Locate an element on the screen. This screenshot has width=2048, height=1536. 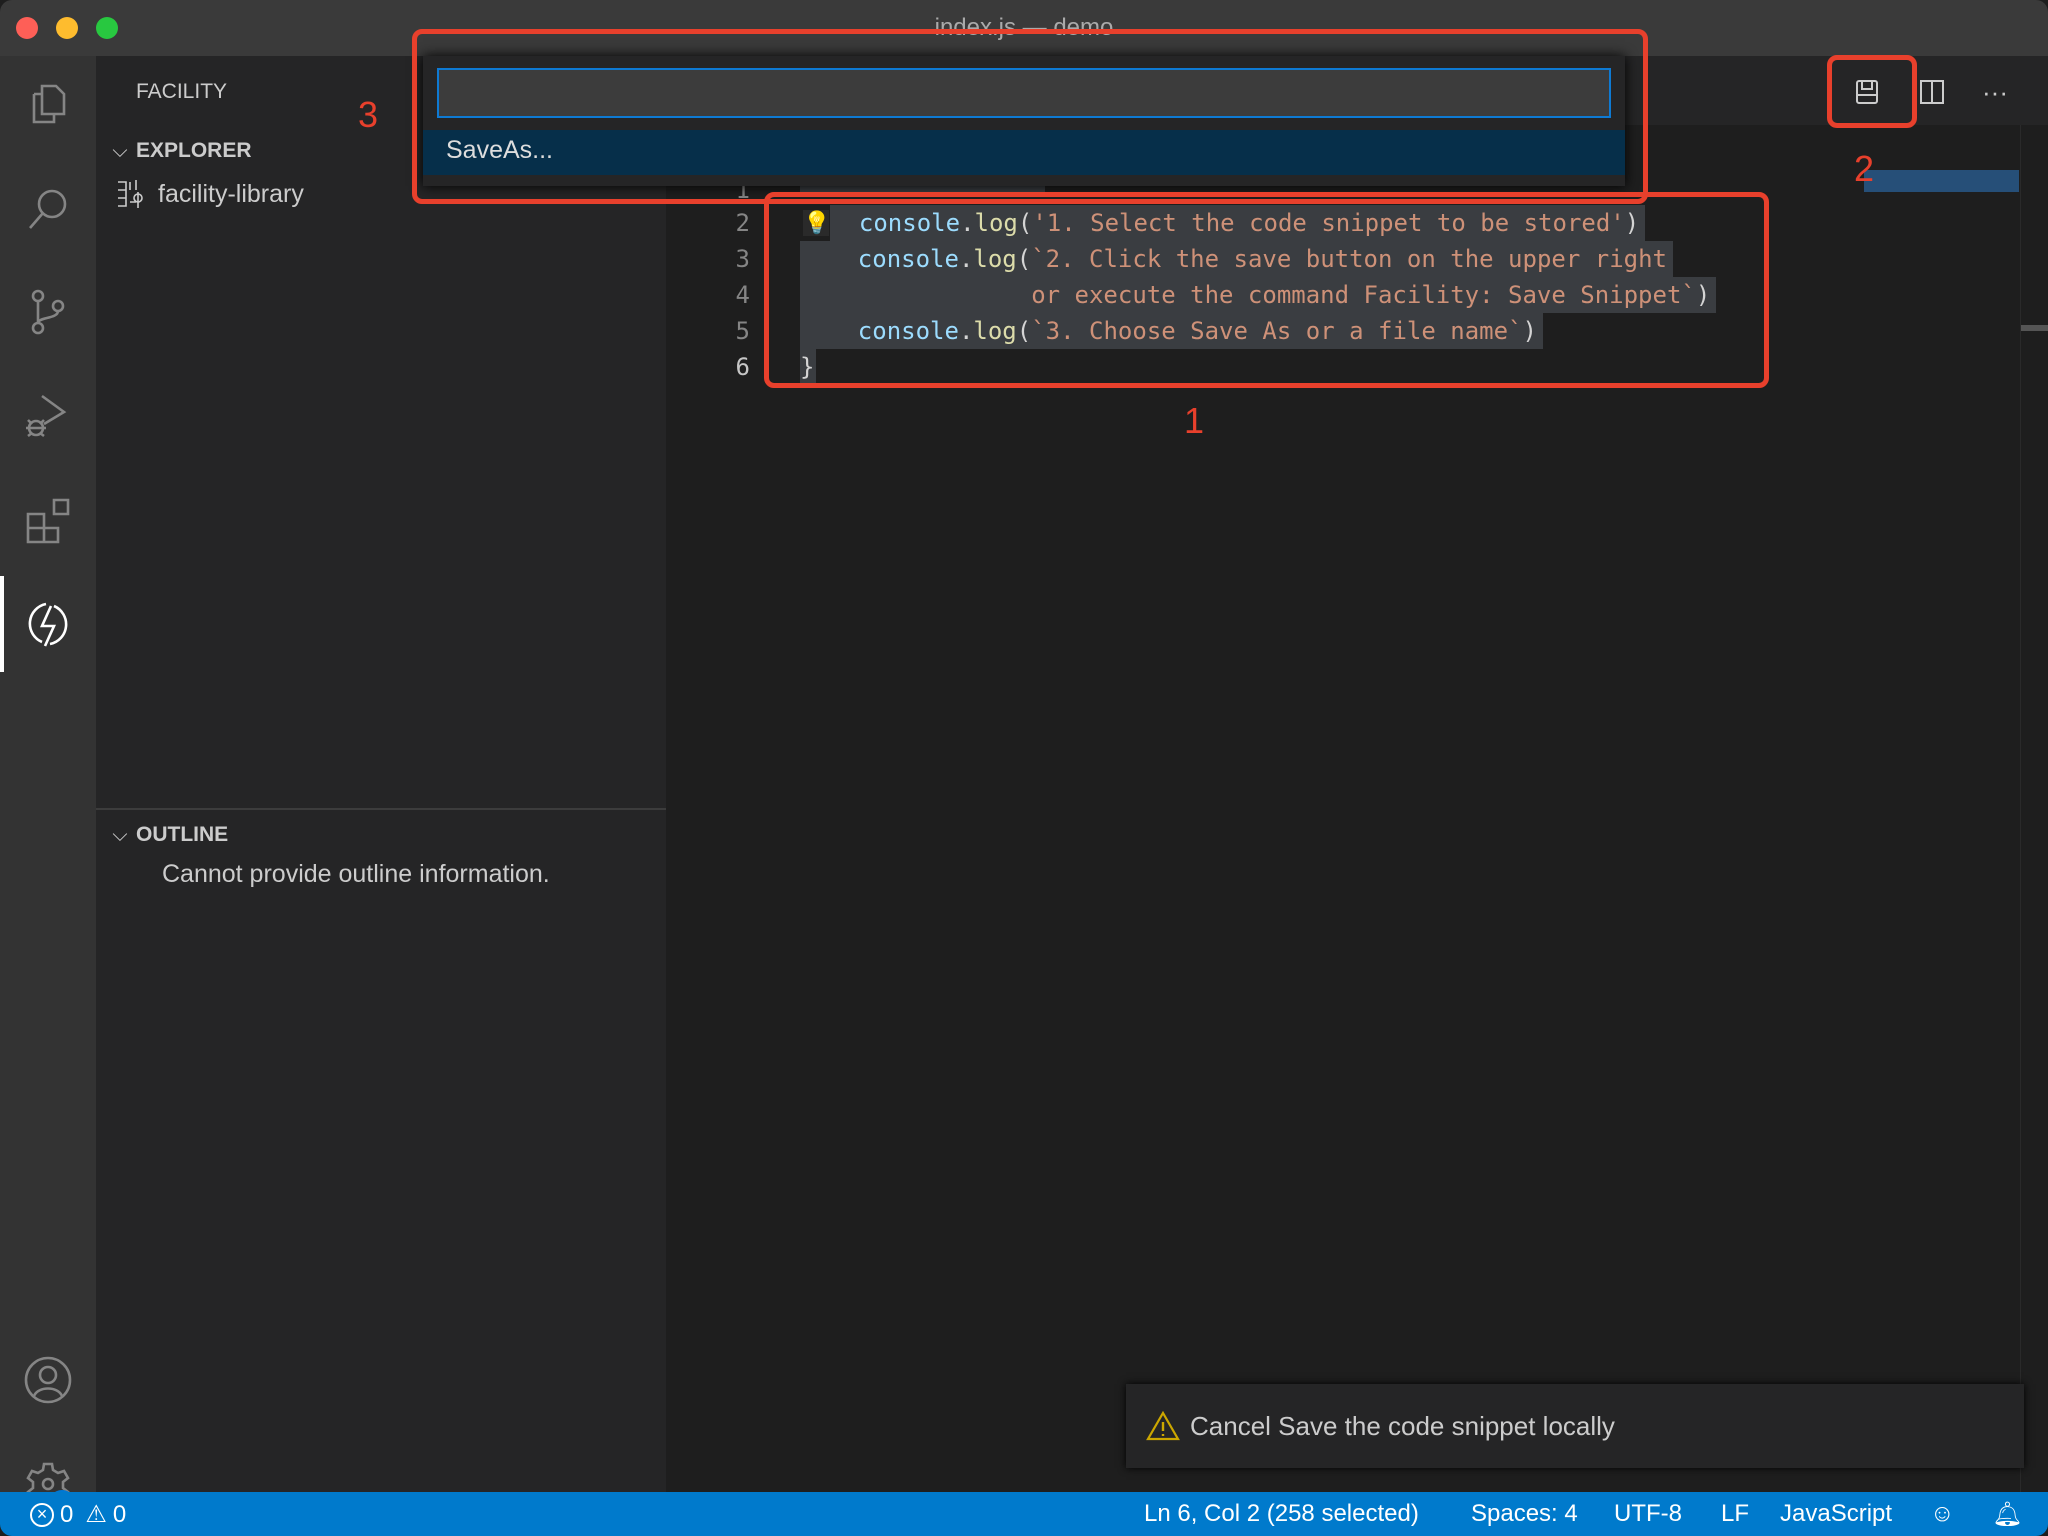
section-divider is located at coordinates (381, 809).